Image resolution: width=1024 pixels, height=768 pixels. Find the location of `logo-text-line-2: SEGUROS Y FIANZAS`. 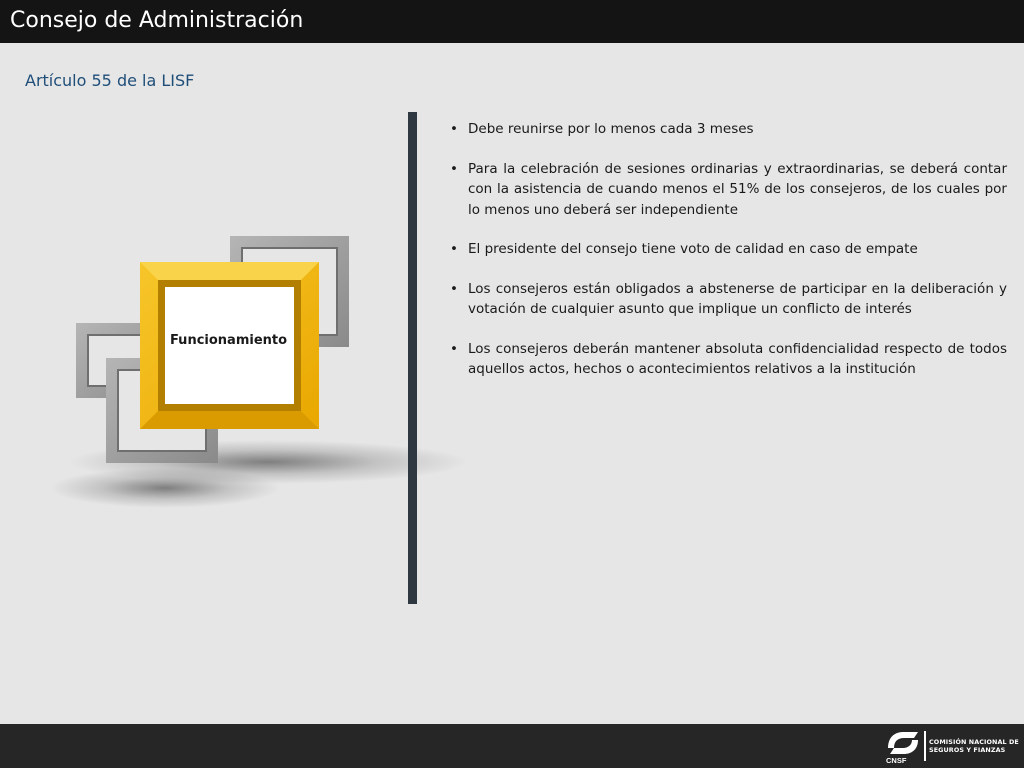

logo-text-line-2: SEGUROS Y FIANZAS is located at coordinates (967, 750).